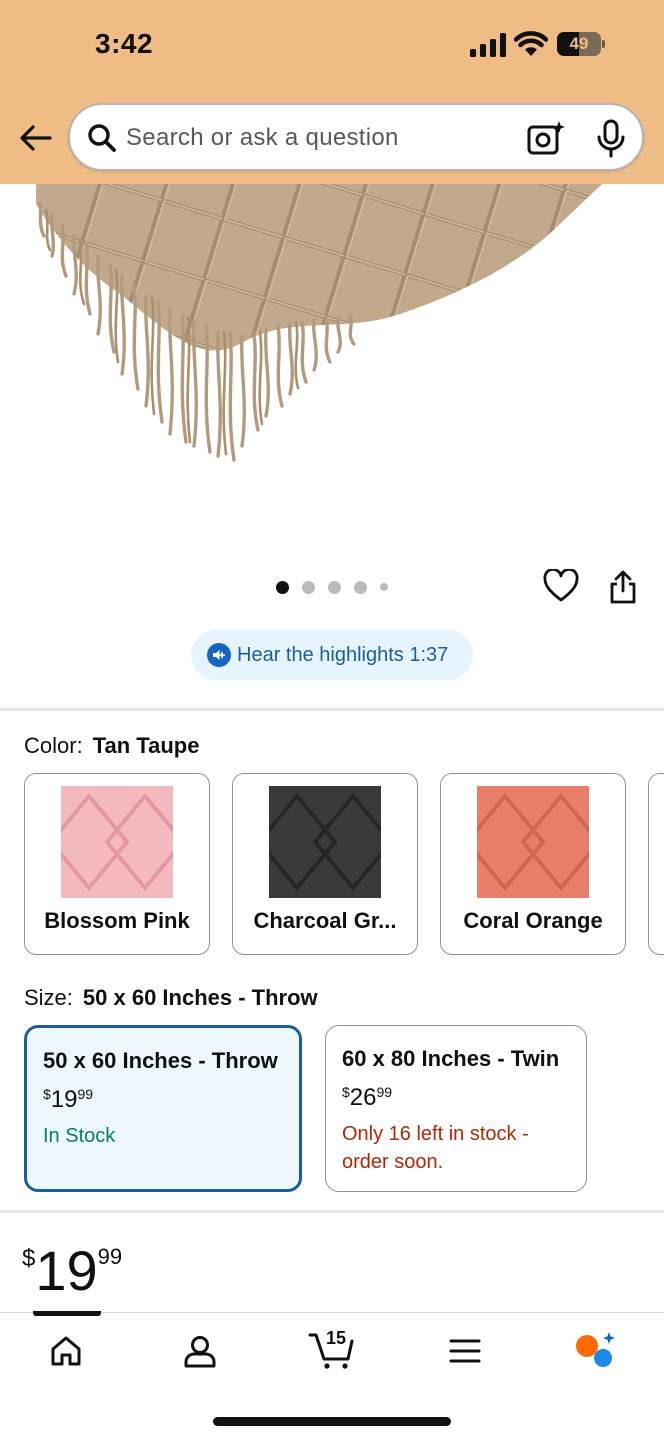 The image size is (664, 1440). I want to click on color-label: Color: Tan Taupe, so click(111, 746).